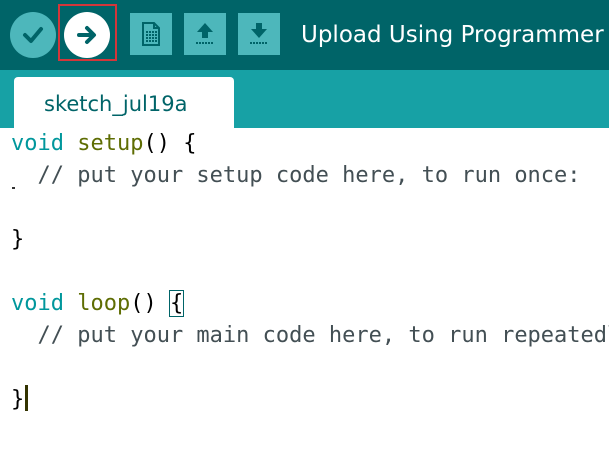  I want to click on new-sketch-icon, so click(151, 34).